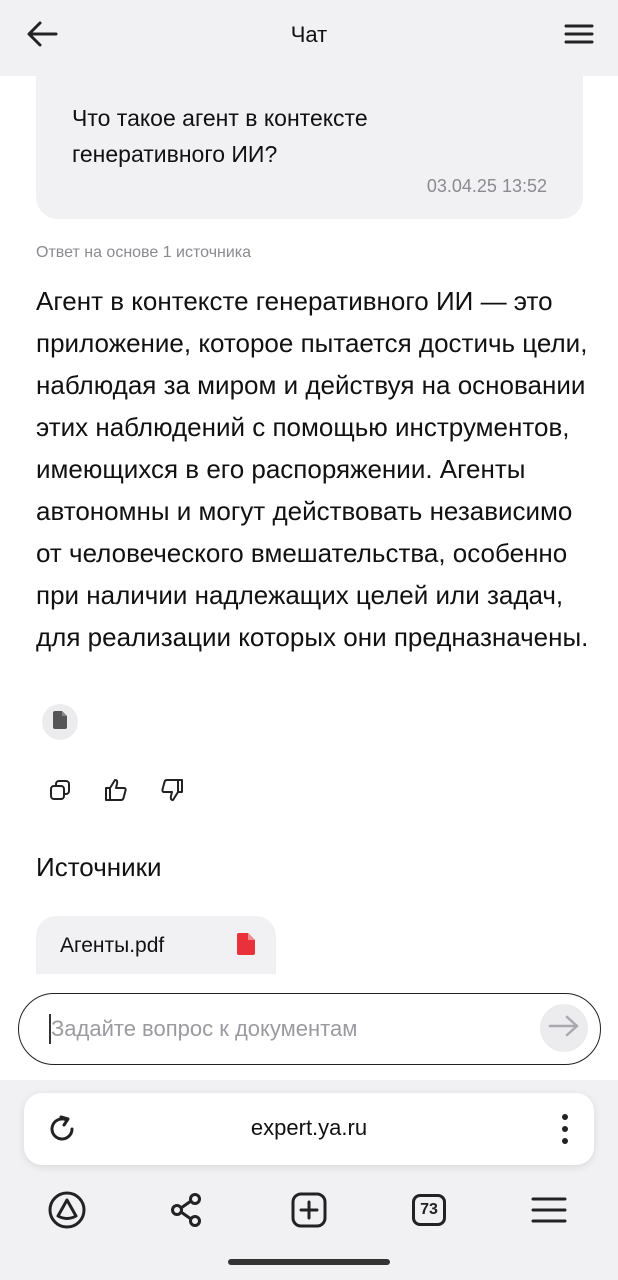 This screenshot has width=618, height=1280. I want to click on copy-icon, so click(60, 790).